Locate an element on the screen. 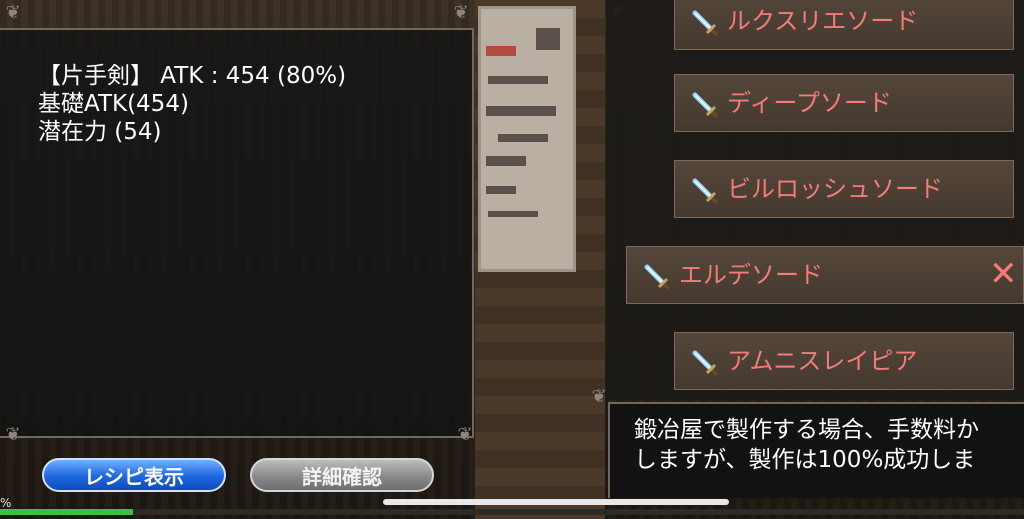 The height and width of the screenshot is (519, 1024). info-potential-line: 潜在力 (54) is located at coordinates (100, 132).